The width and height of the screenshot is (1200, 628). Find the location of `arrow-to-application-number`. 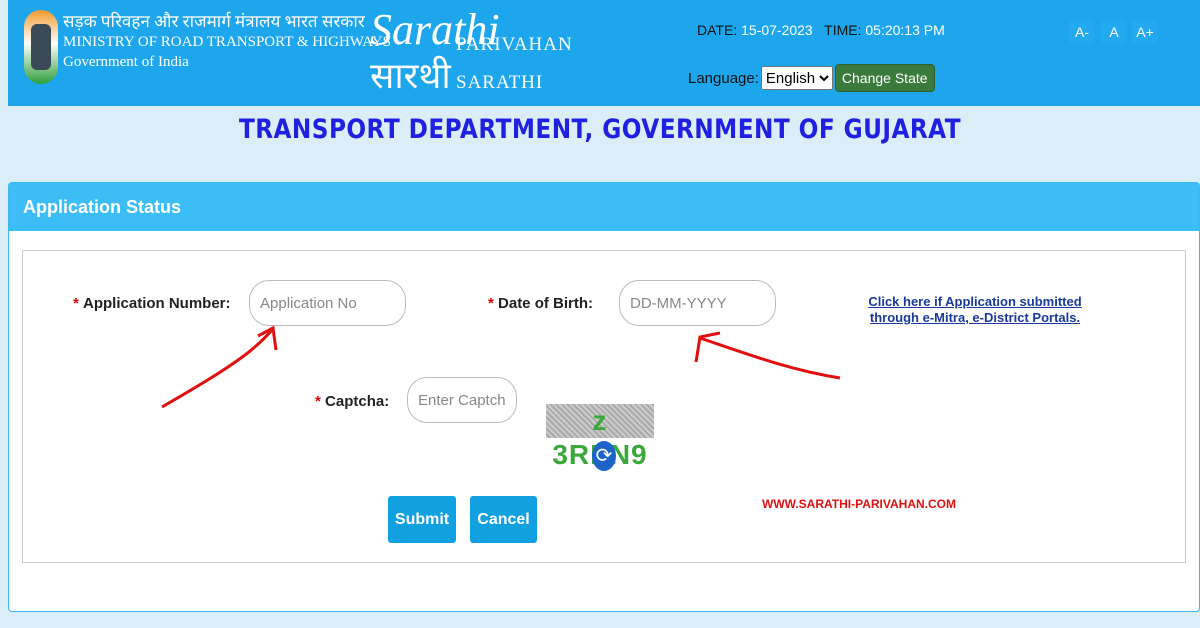

arrow-to-application-number is located at coordinates (217, 369).